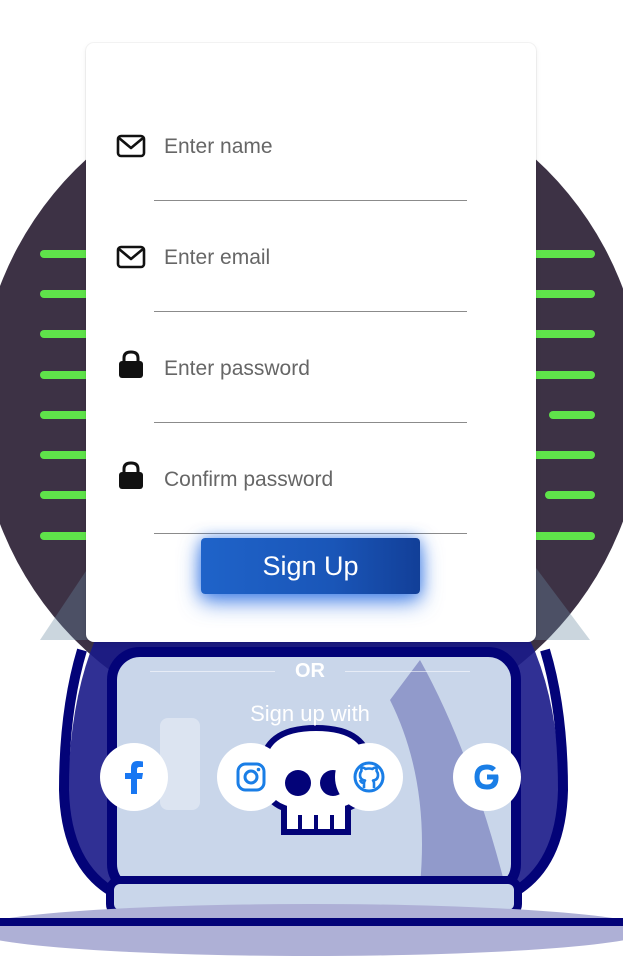 This screenshot has height=971, width=623. I want to click on facebook-button, so click(134, 777).